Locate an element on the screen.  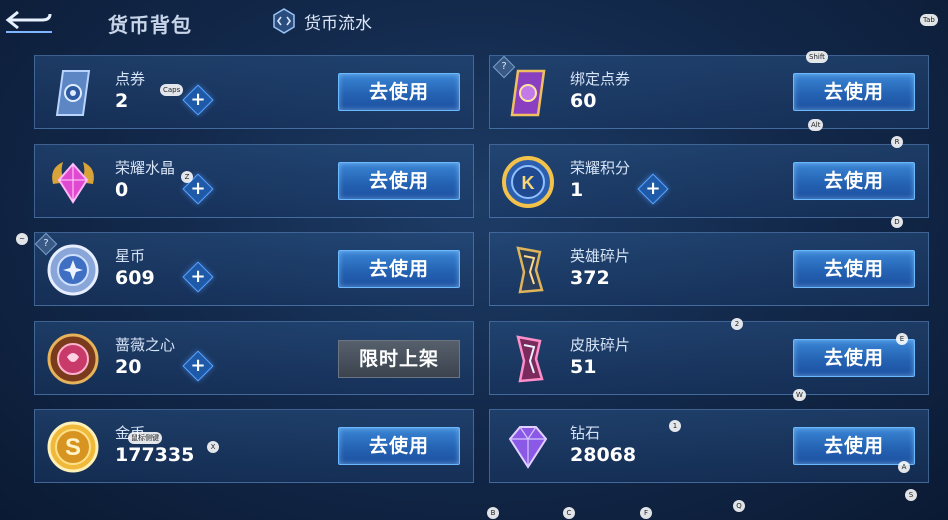
key-hint: Z is located at coordinates (187, 177).